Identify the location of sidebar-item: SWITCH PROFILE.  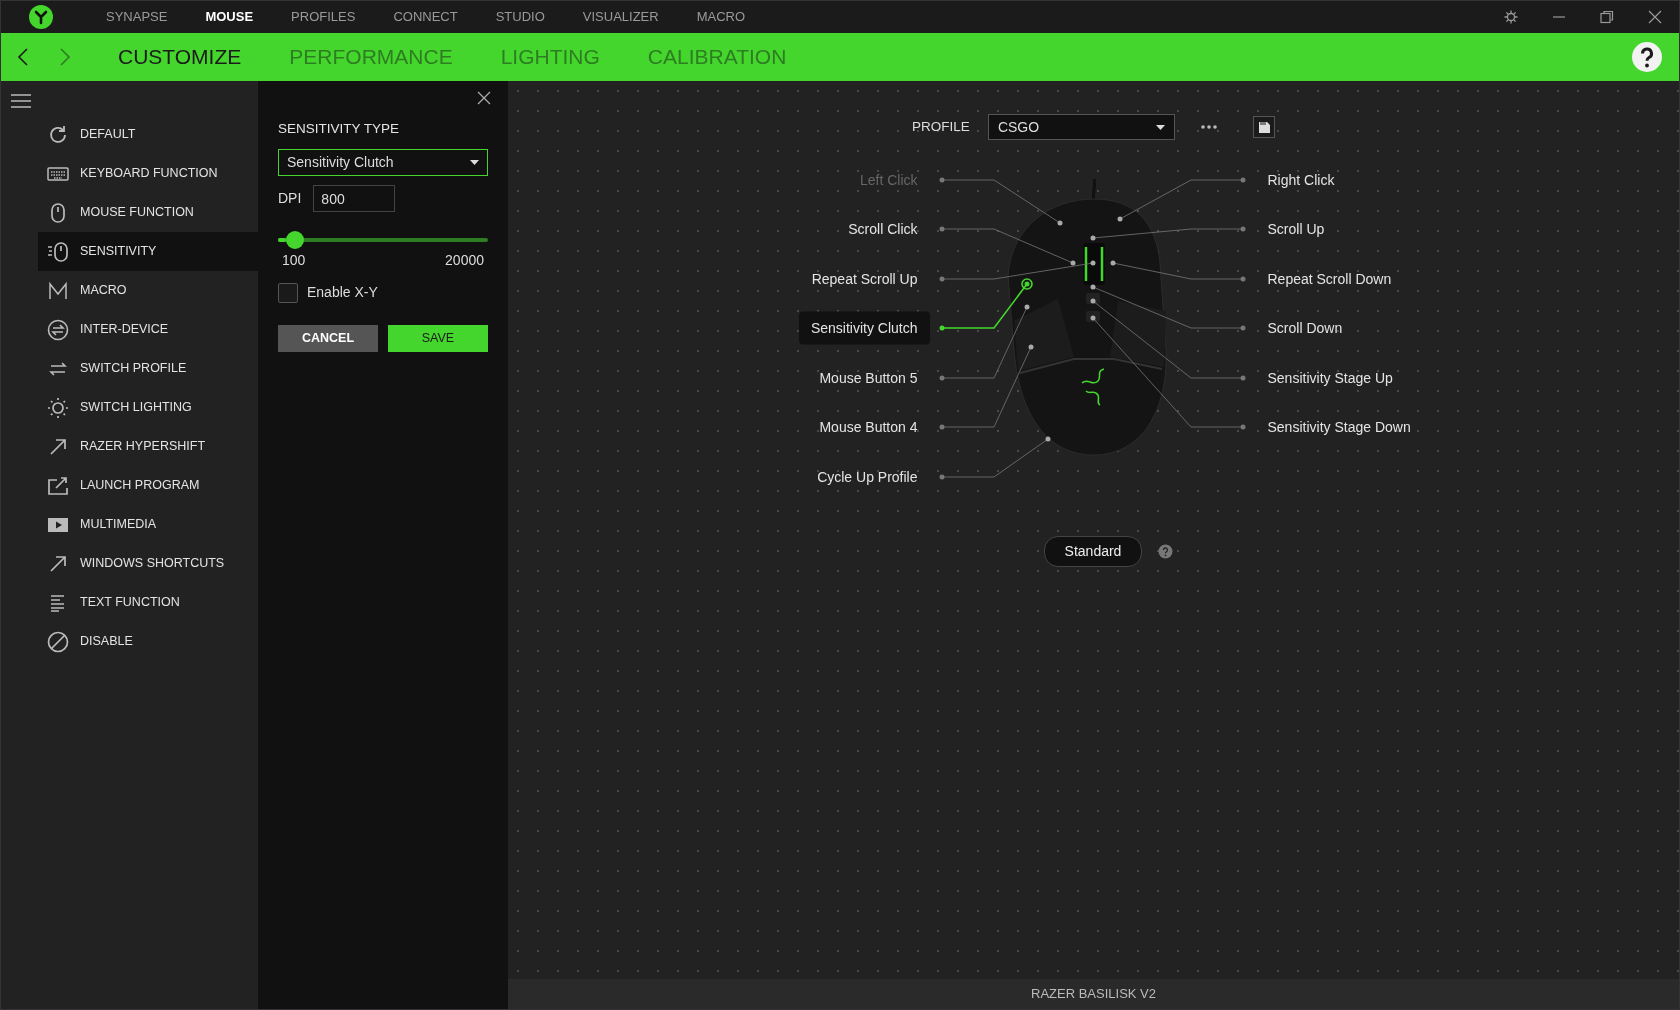
(148, 368).